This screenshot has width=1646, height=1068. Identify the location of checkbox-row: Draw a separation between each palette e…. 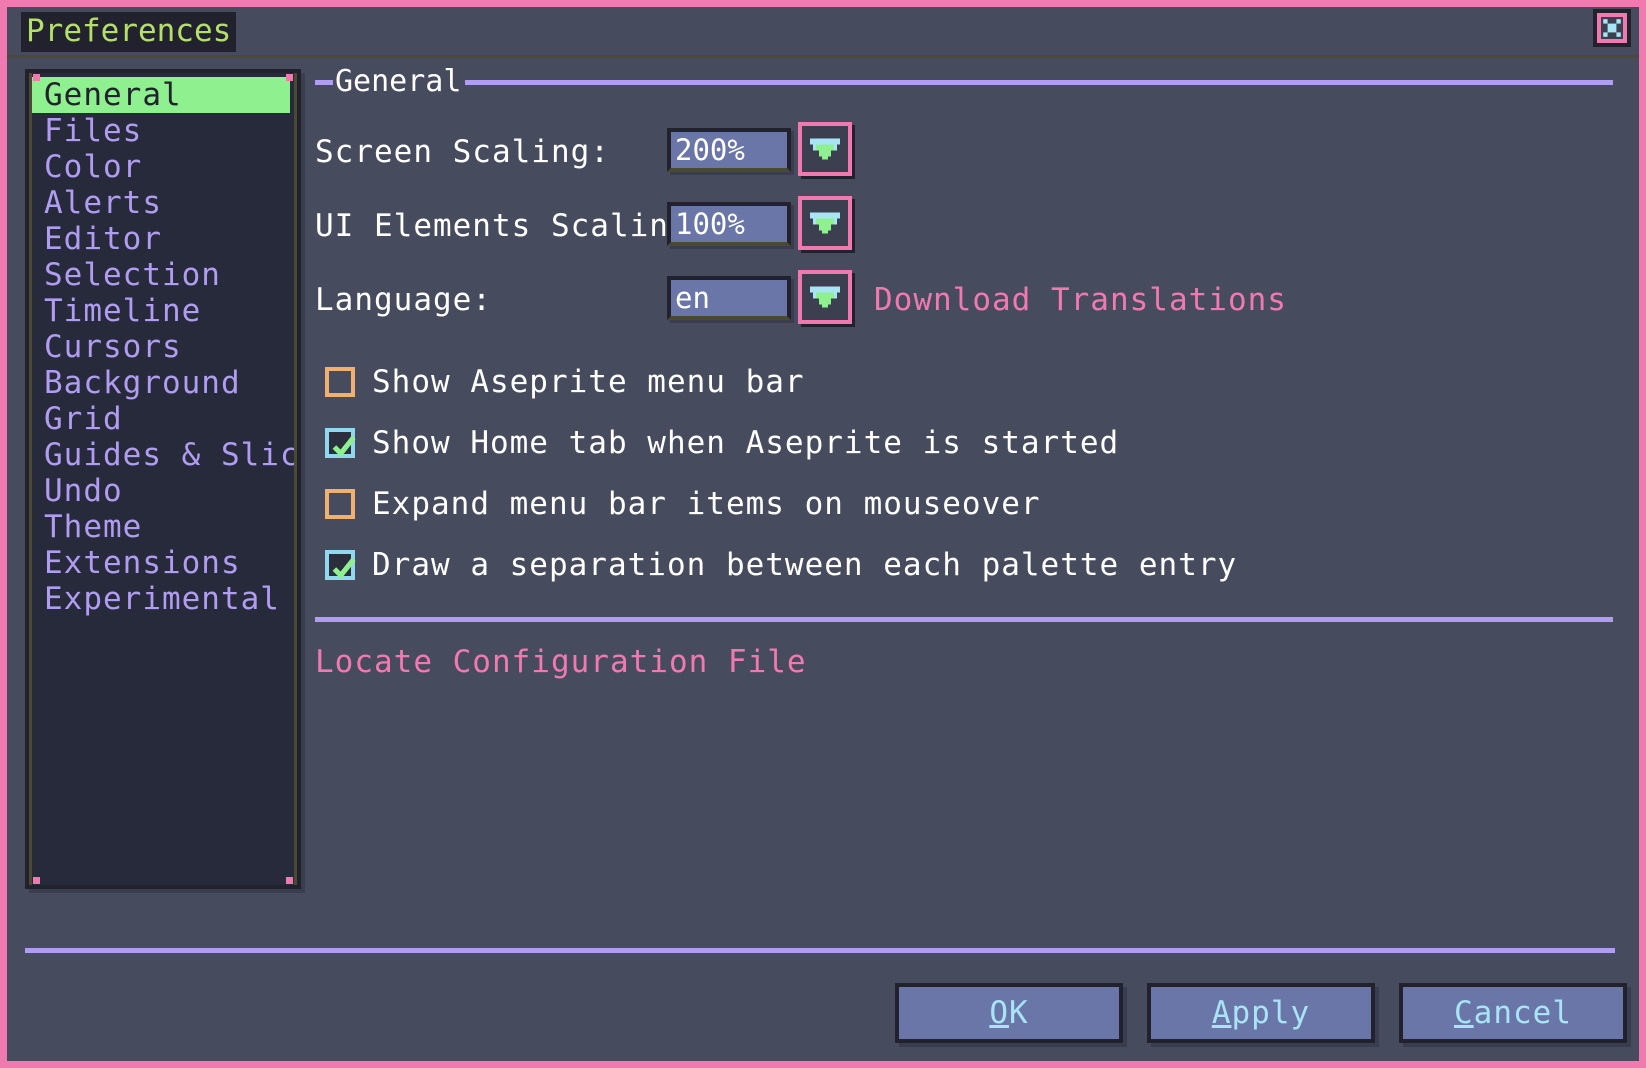
(964, 564).